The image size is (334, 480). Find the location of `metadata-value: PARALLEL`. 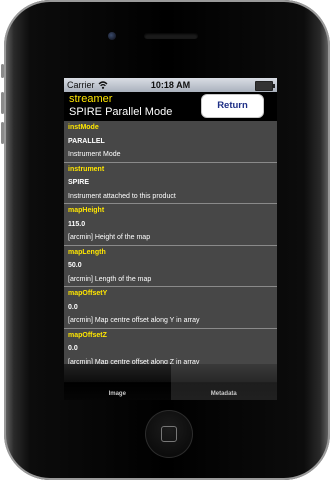

metadata-value: PARALLEL is located at coordinates (86, 141).